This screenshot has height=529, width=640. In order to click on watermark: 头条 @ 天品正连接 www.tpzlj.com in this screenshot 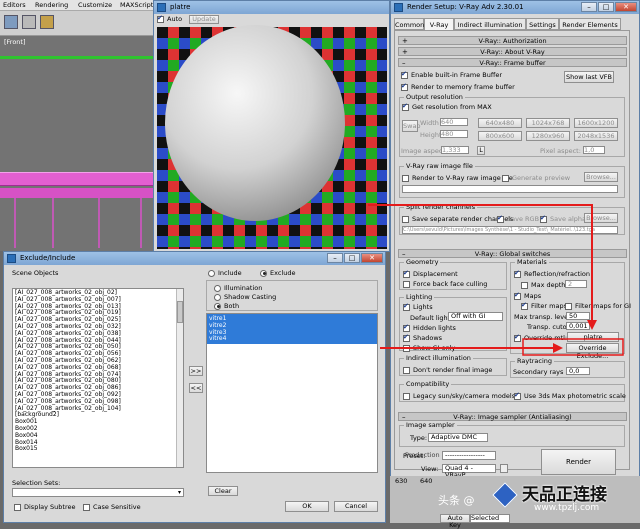, I will do `click(538, 500)`.